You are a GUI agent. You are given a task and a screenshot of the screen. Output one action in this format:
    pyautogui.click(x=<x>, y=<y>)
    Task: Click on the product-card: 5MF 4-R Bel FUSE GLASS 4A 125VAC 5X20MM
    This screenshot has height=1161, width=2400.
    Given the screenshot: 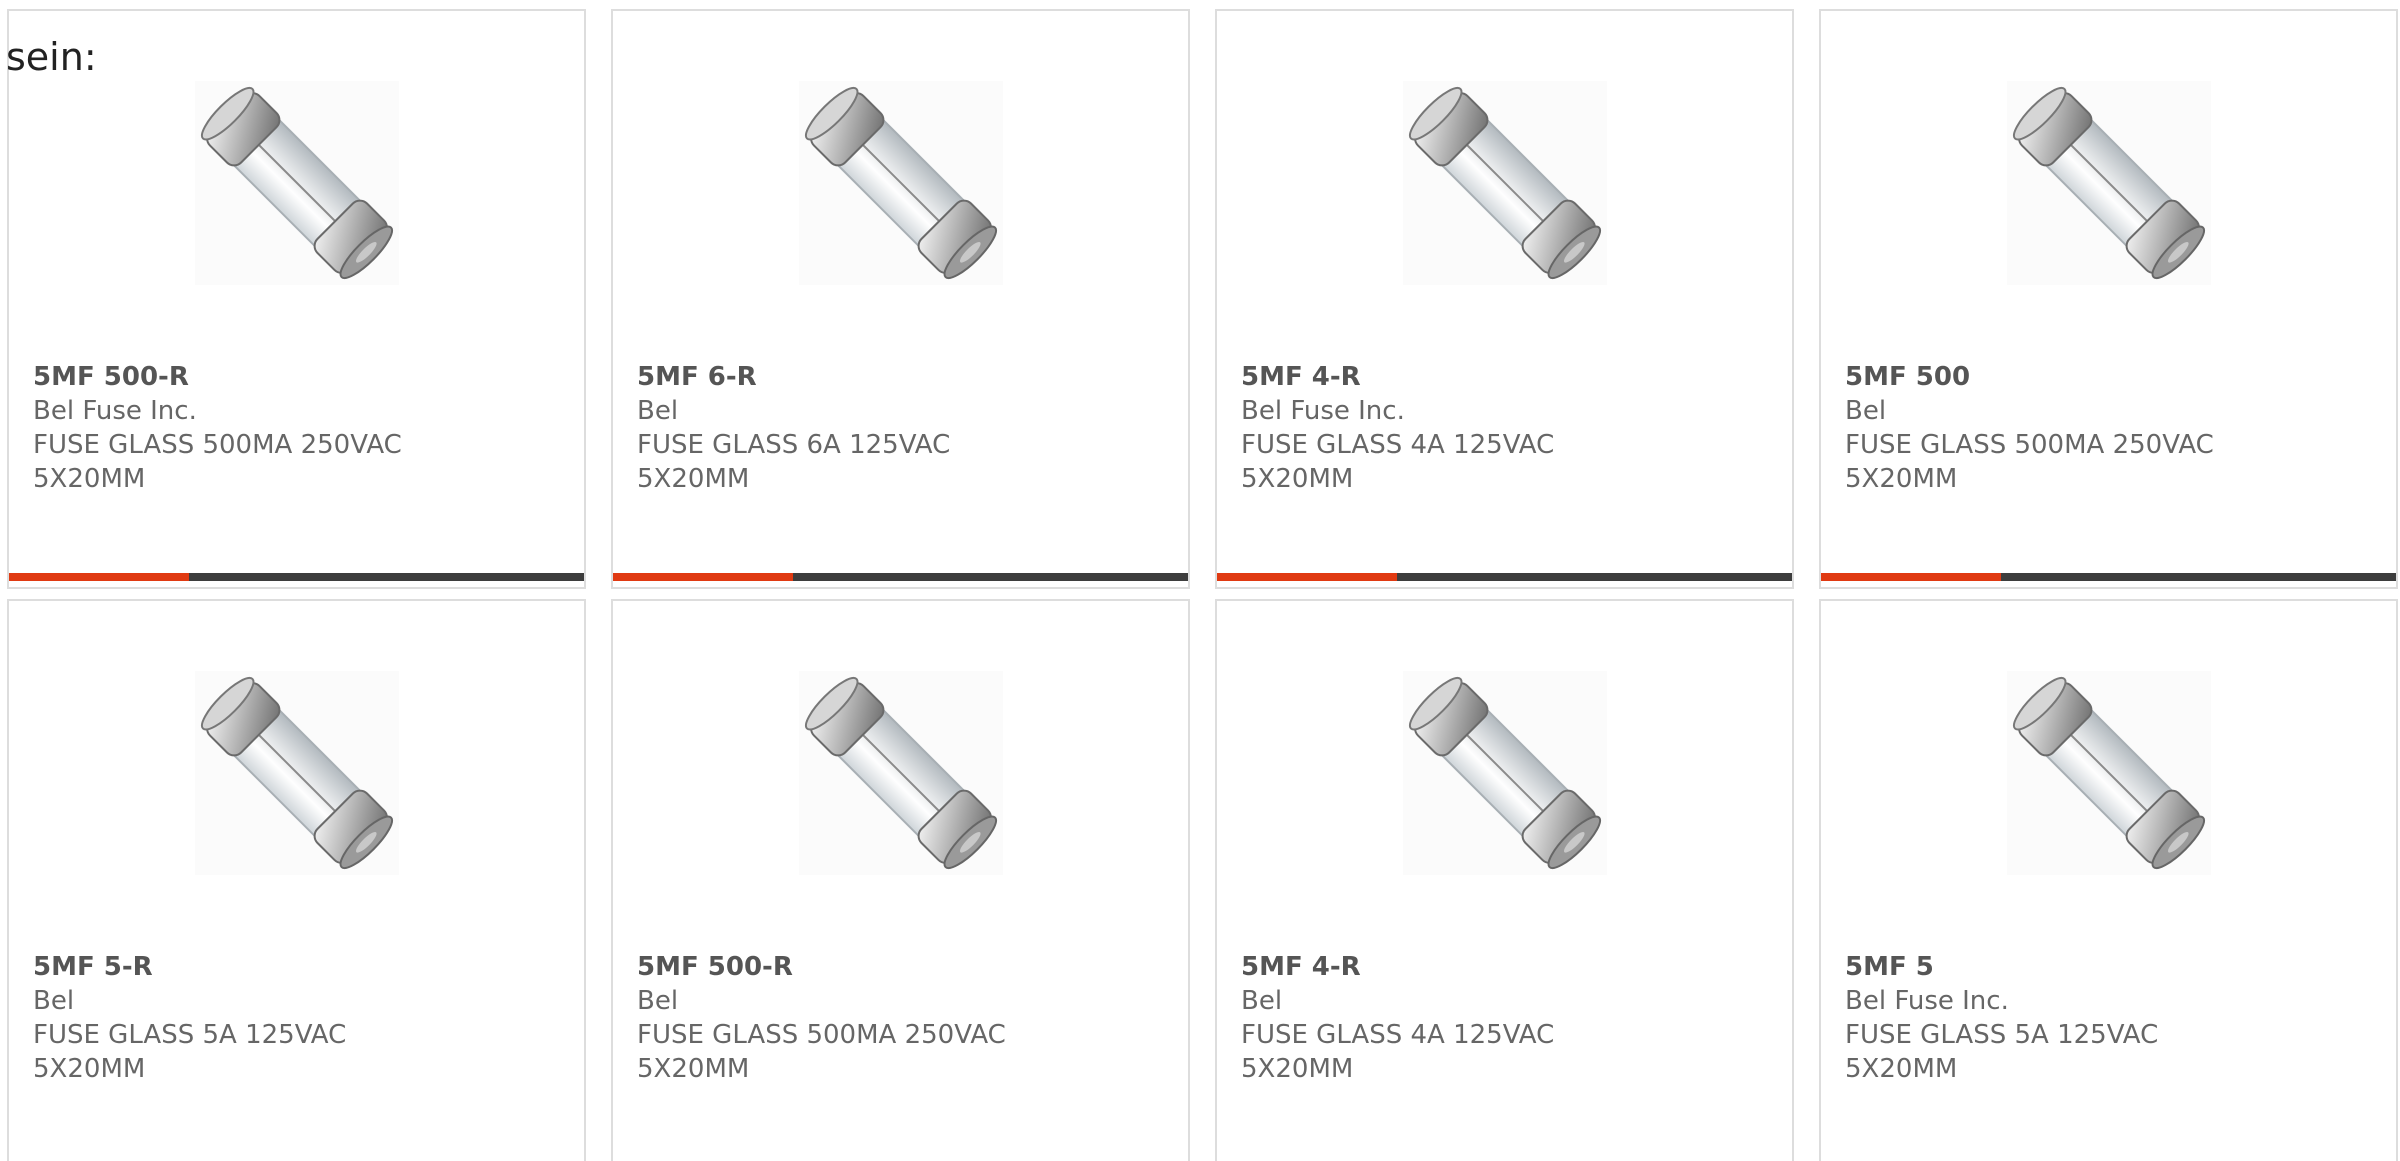 What is the action you would take?
    pyautogui.click(x=1504, y=880)
    